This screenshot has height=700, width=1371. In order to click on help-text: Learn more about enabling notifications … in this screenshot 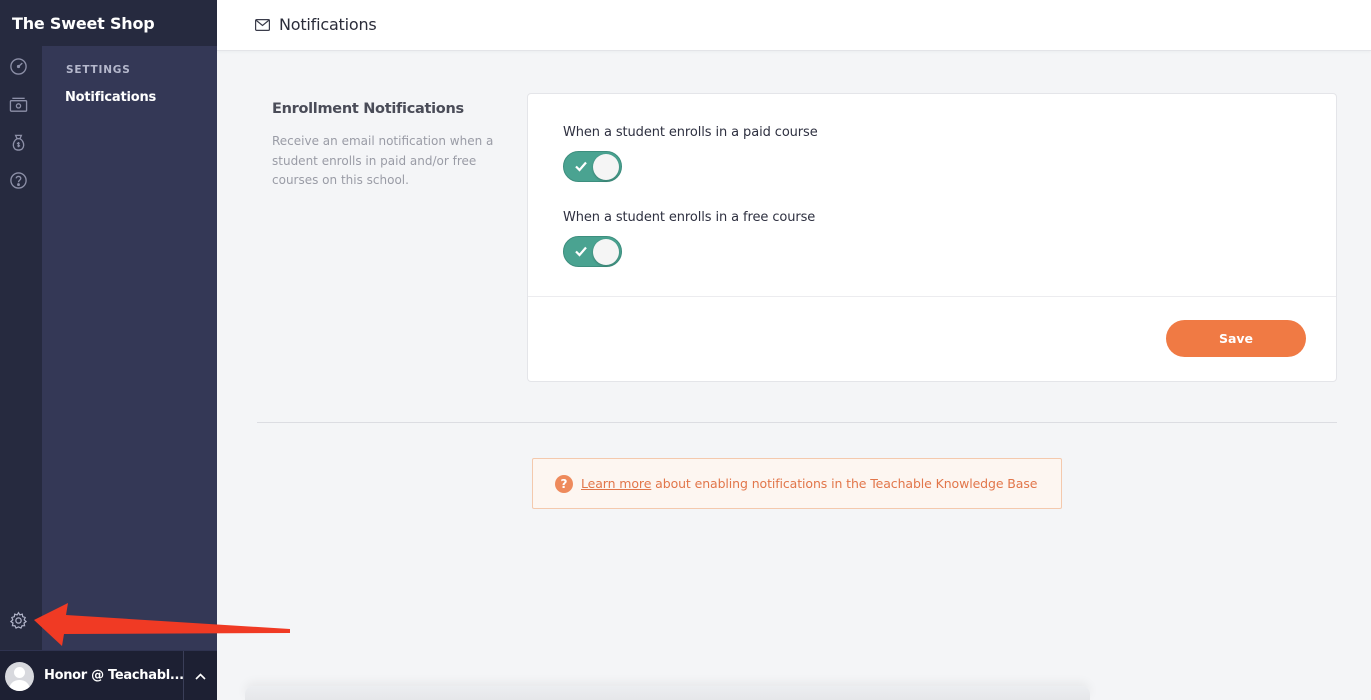, I will do `click(809, 483)`.